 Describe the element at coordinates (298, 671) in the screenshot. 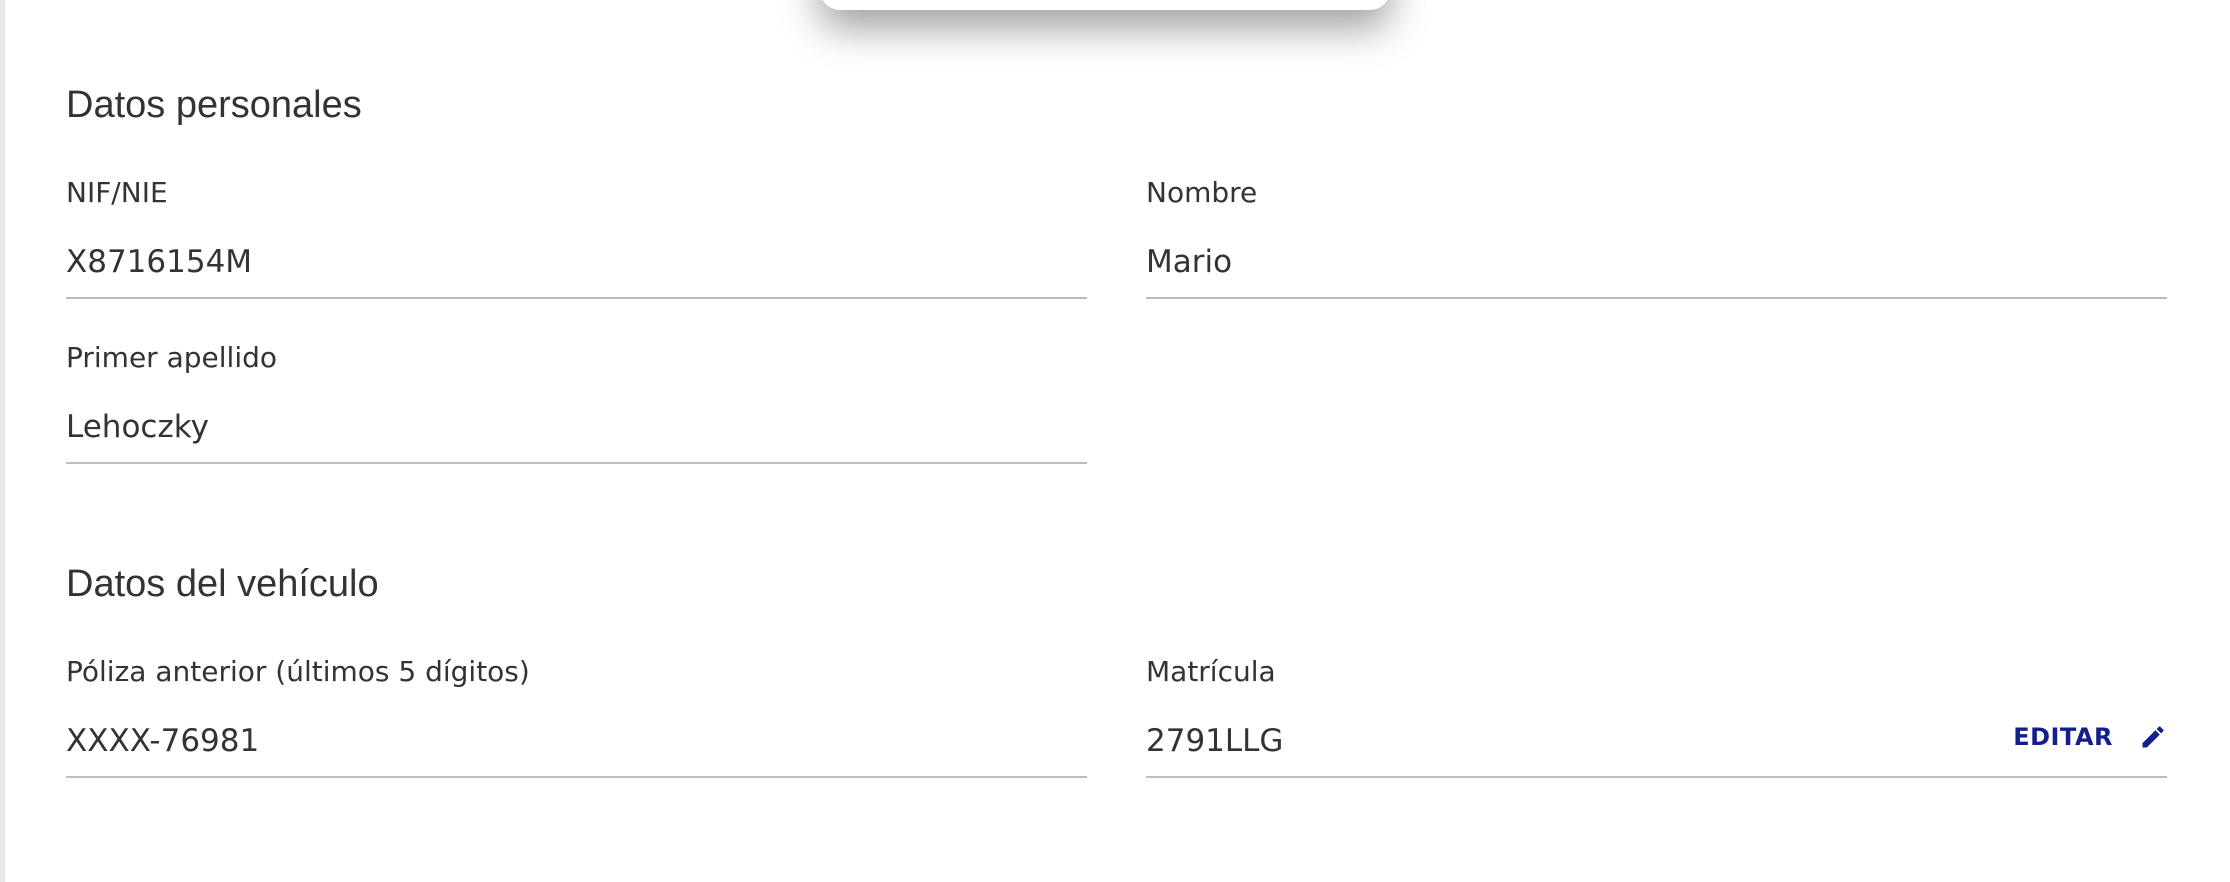

I see `field-label-poliza: Póliza anterior (últimos 5 dígitos)` at that location.